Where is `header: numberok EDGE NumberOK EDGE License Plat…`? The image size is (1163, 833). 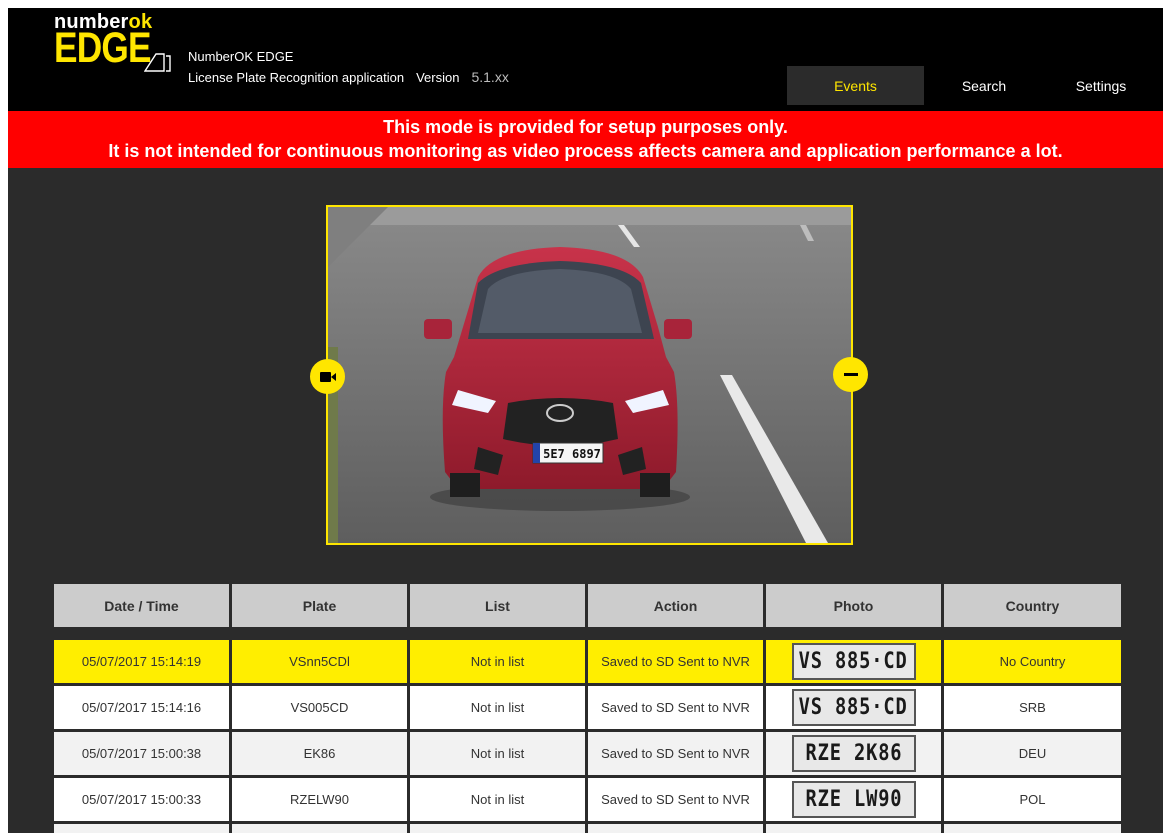 header: numberok EDGE NumberOK EDGE License Plat… is located at coordinates (585, 59).